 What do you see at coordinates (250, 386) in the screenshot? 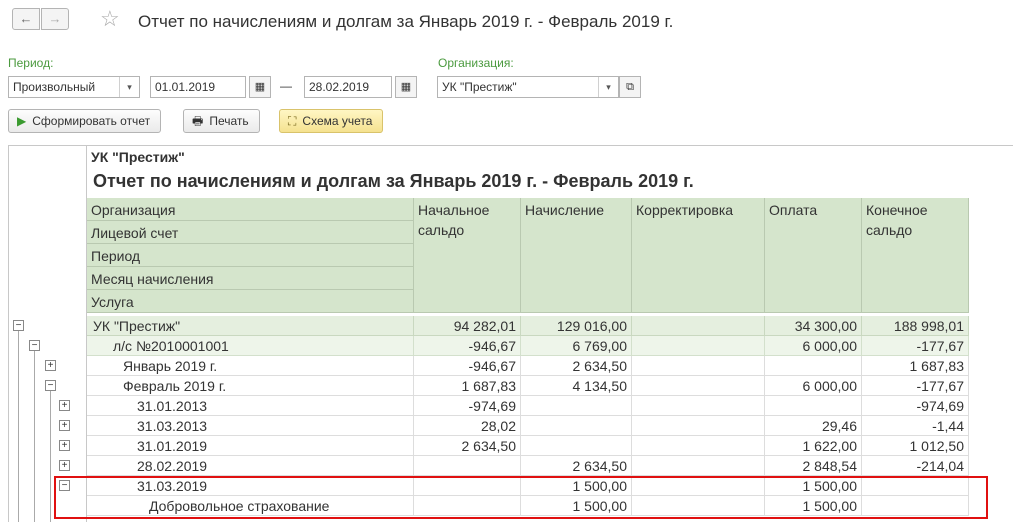
I see `row-label: Февраль 2019 г.` at bounding box center [250, 386].